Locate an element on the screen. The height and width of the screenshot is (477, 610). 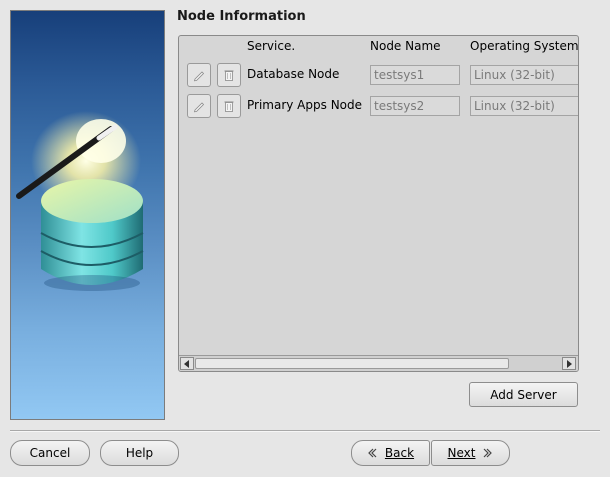
cancel-button: Cancel is located at coordinates (50, 453).